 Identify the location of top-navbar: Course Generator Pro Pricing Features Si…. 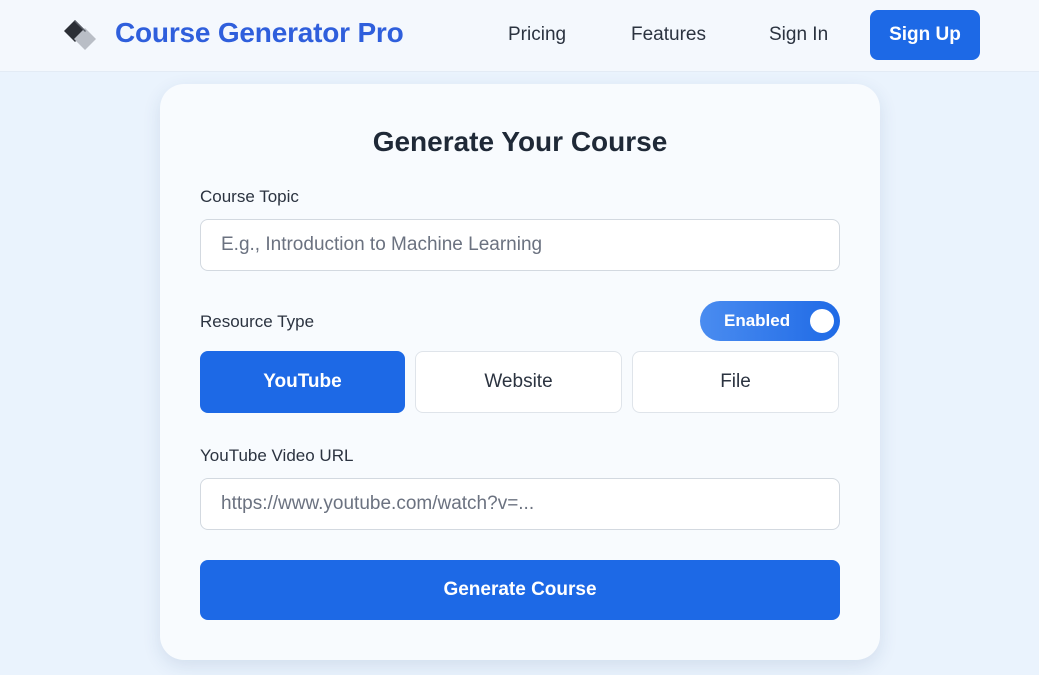
(519, 36).